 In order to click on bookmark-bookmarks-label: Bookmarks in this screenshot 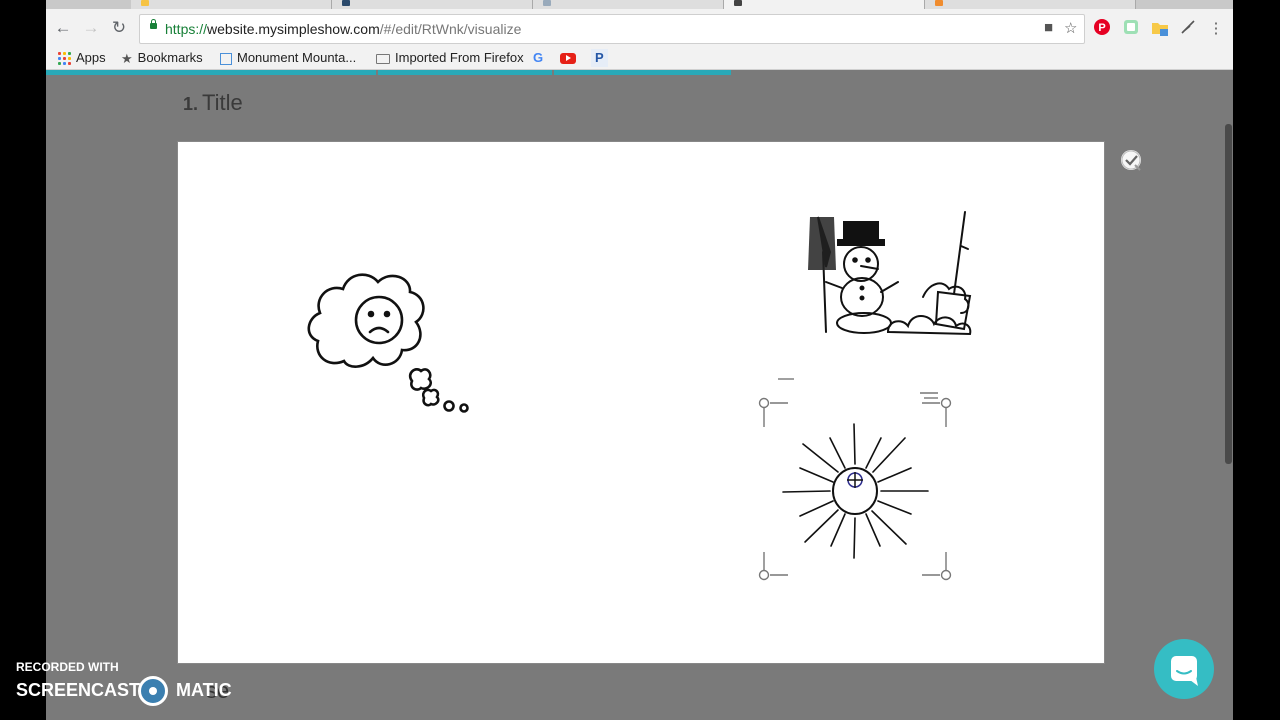, I will do `click(170, 57)`.